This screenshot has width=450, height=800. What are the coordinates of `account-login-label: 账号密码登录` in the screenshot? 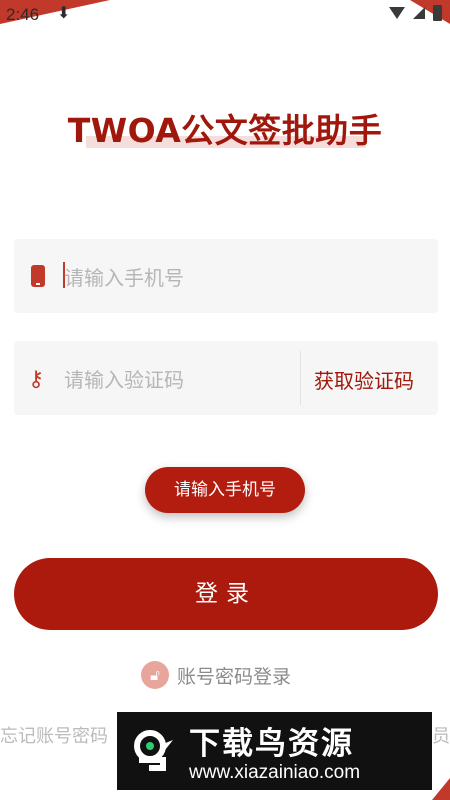 It's located at (234, 676).